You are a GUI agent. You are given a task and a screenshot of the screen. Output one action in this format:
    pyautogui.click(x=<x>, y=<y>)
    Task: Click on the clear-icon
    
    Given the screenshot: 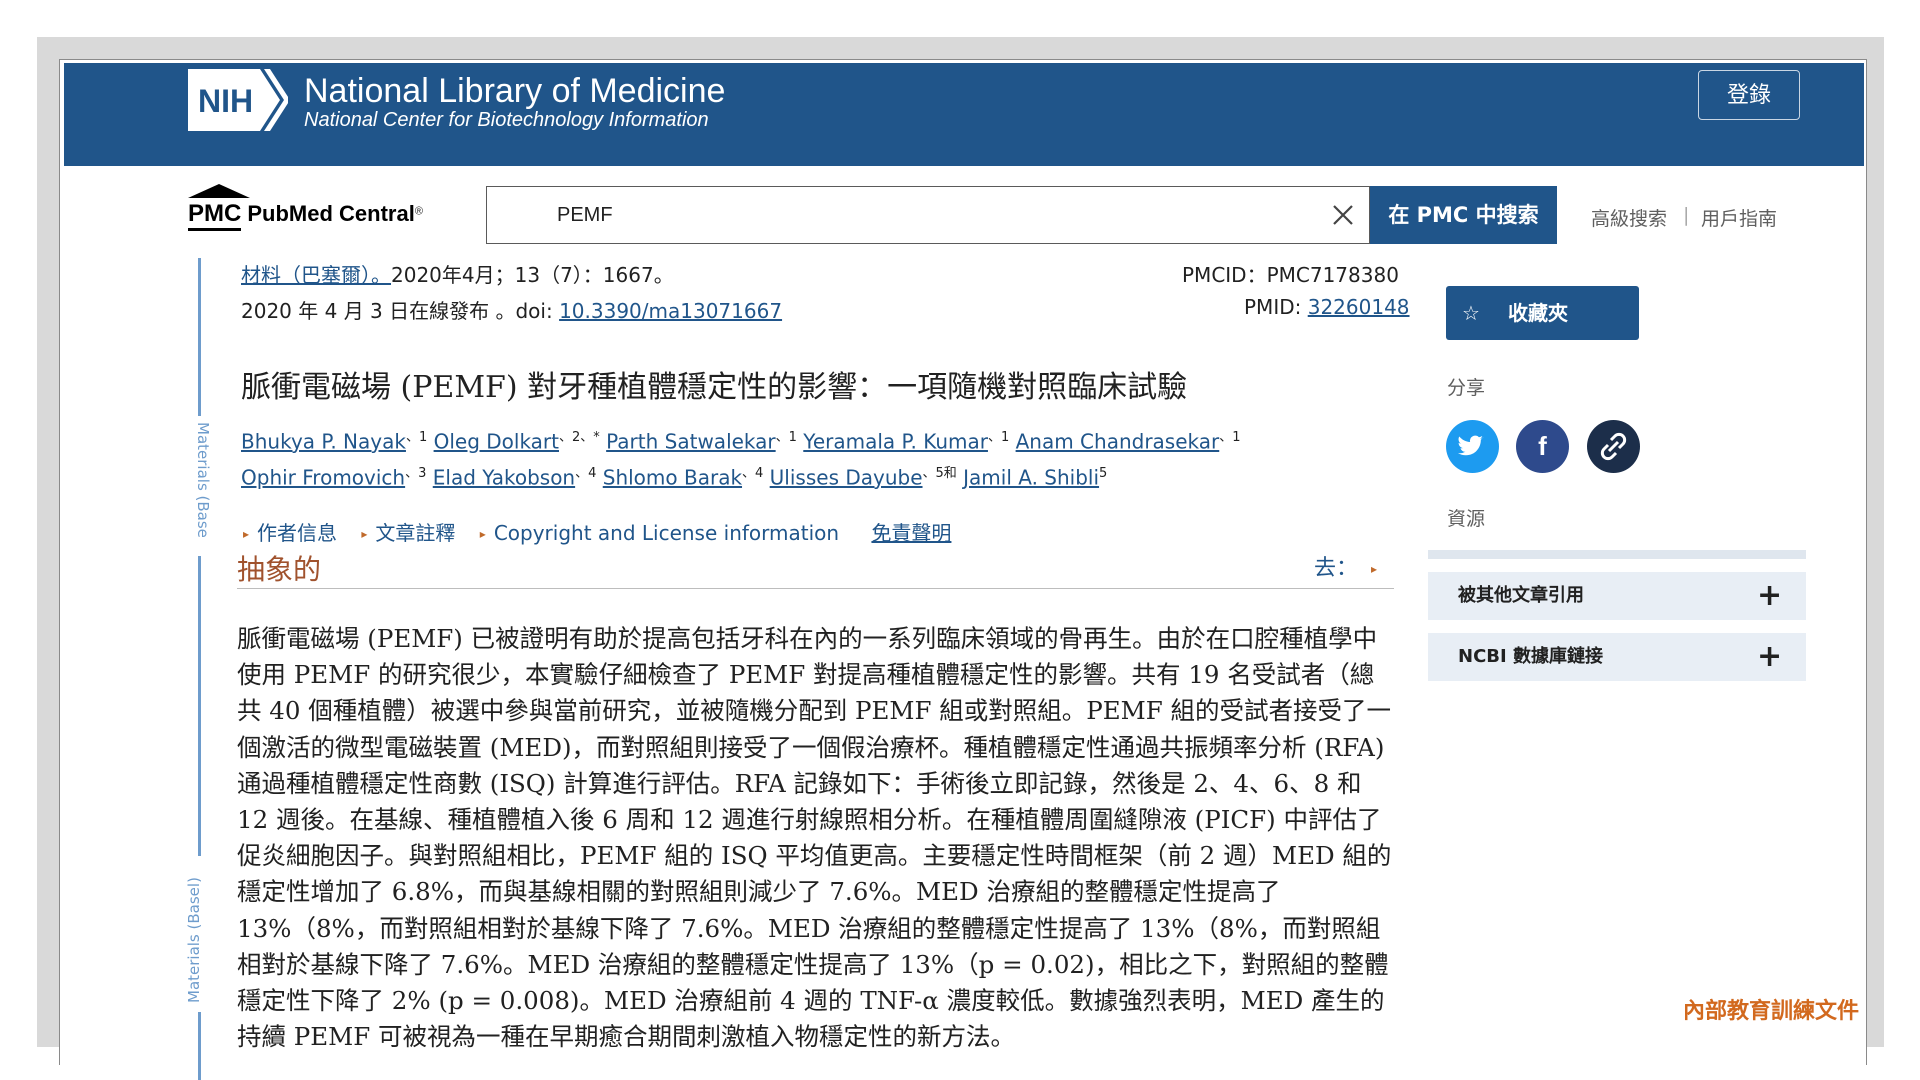 What is the action you would take?
    pyautogui.click(x=1343, y=215)
    